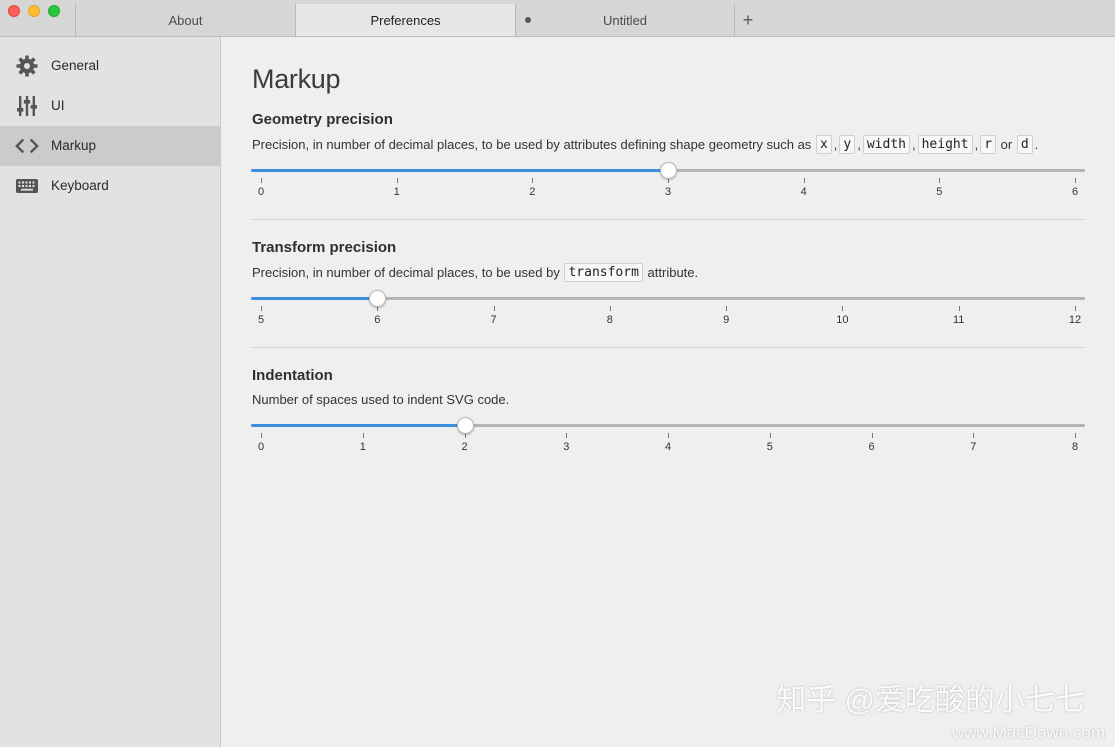  I want to click on unsaved-dot-icon, so click(528, 20).